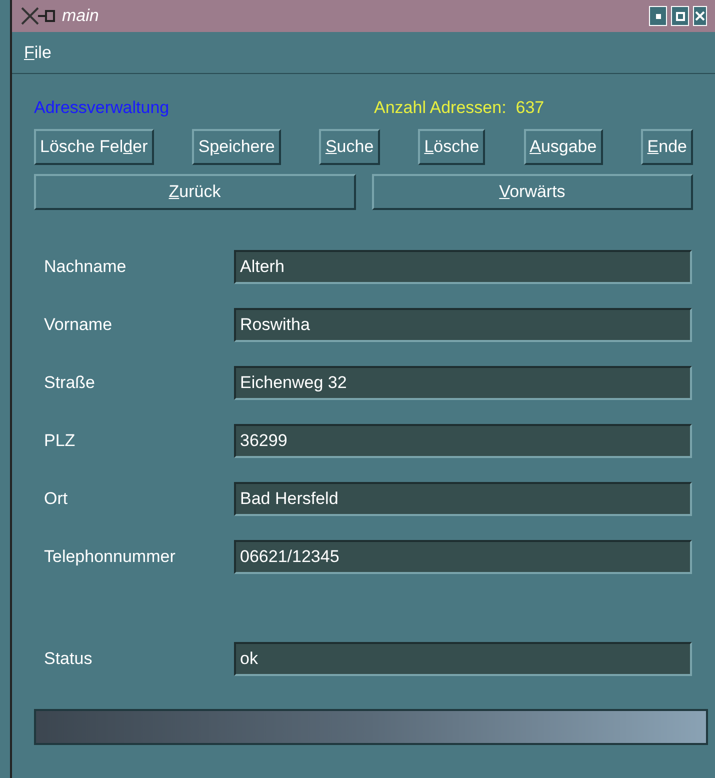  I want to click on nav-button: Vorwärts, so click(532, 192).